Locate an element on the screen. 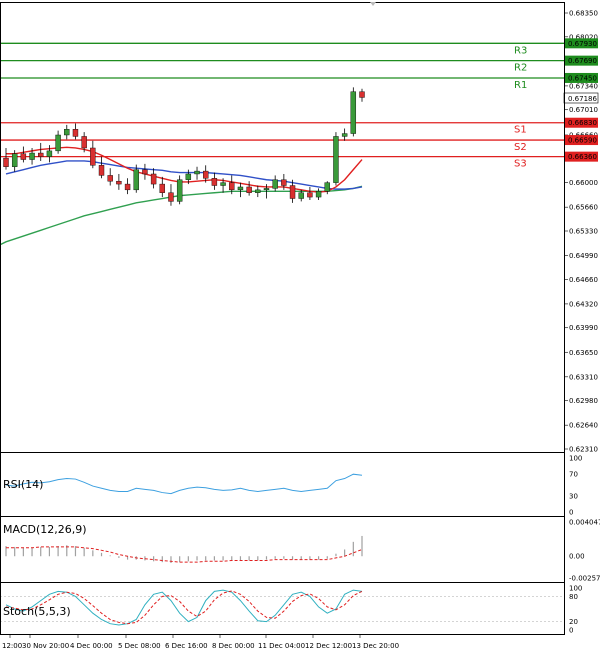  stoch-tick-label: 0 is located at coordinates (571, 631).